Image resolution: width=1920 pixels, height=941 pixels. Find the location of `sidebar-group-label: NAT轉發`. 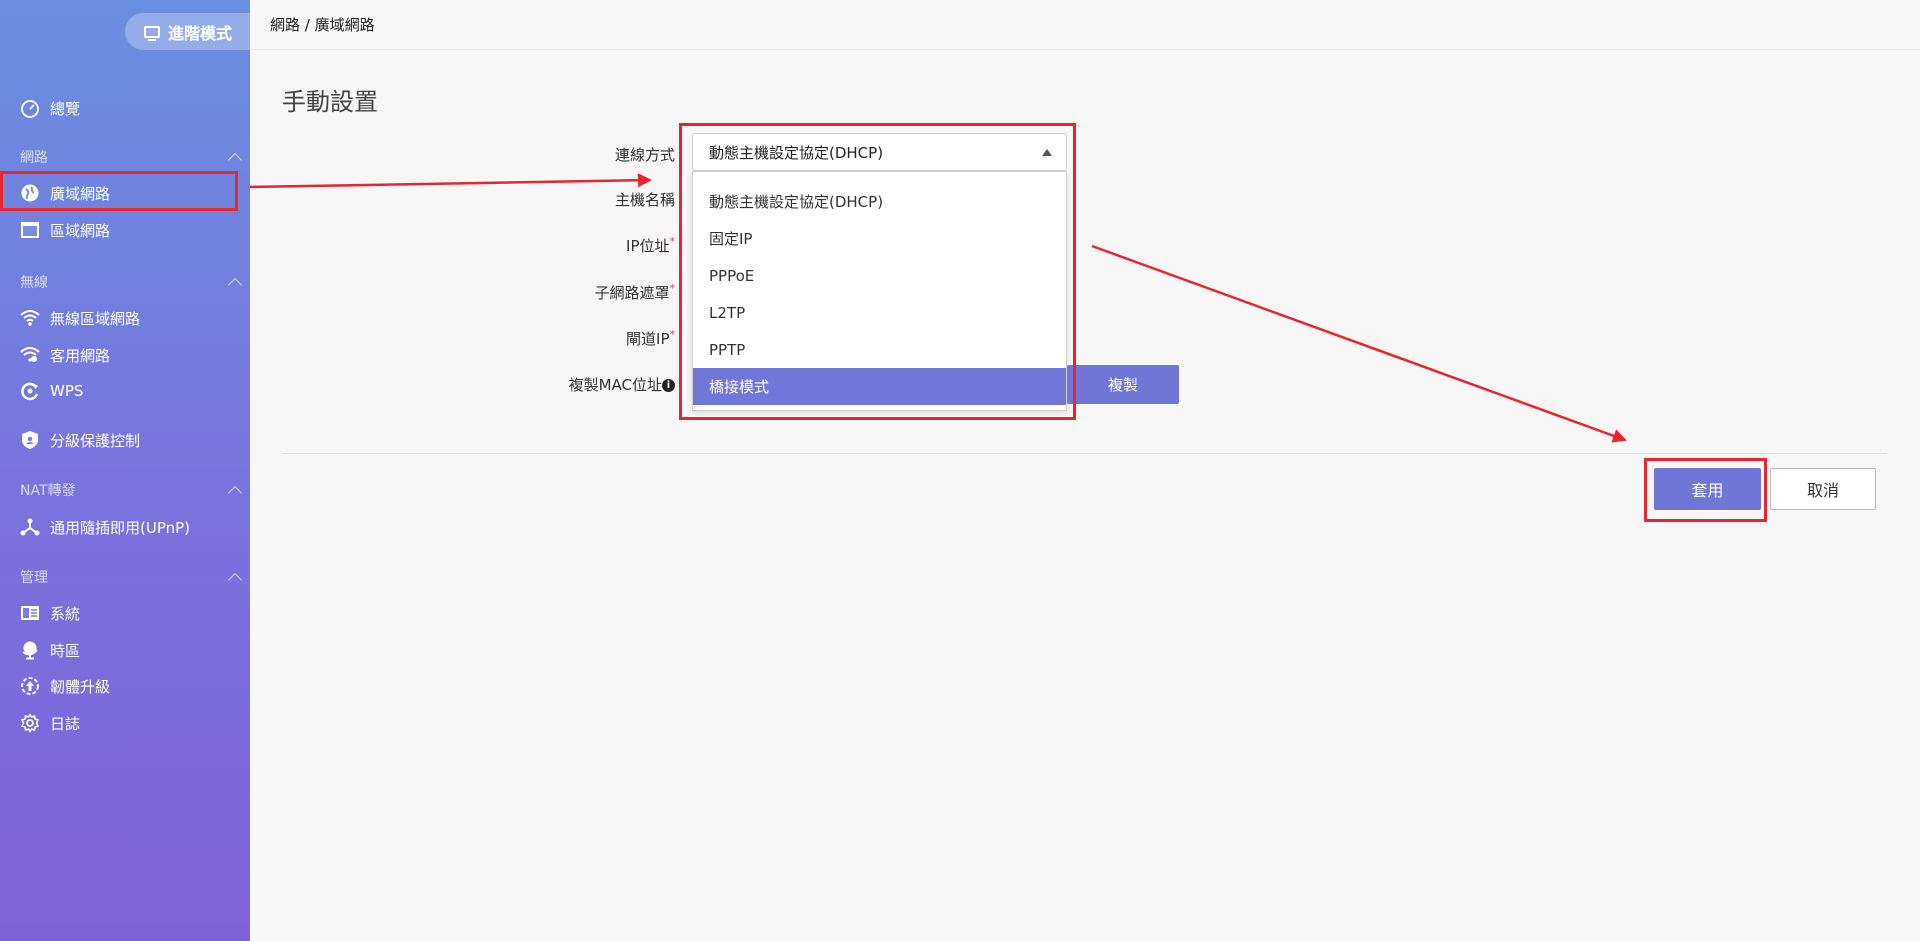

sidebar-group-label: NAT轉發 is located at coordinates (48, 491).